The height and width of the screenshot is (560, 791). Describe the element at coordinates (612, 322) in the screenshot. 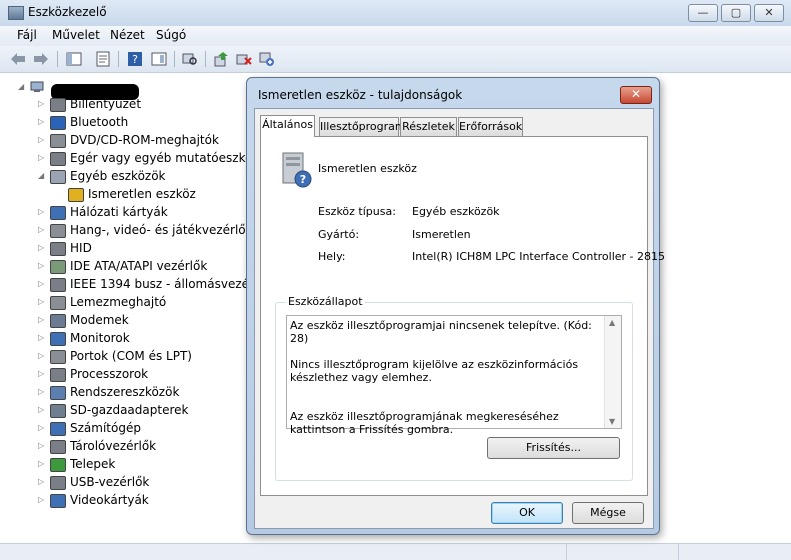

I see `scroll-up-icon: ▲` at that location.